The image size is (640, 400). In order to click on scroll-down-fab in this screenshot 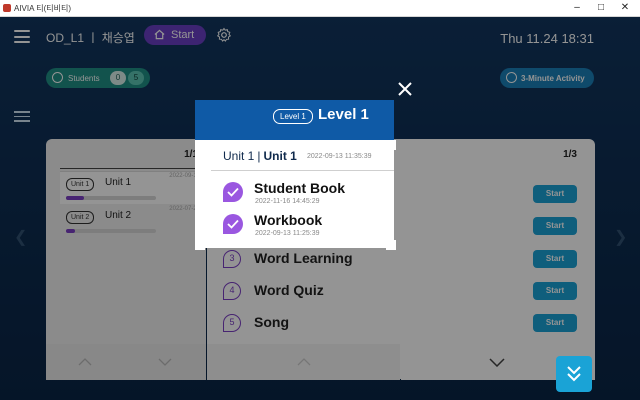, I will do `click(574, 374)`.